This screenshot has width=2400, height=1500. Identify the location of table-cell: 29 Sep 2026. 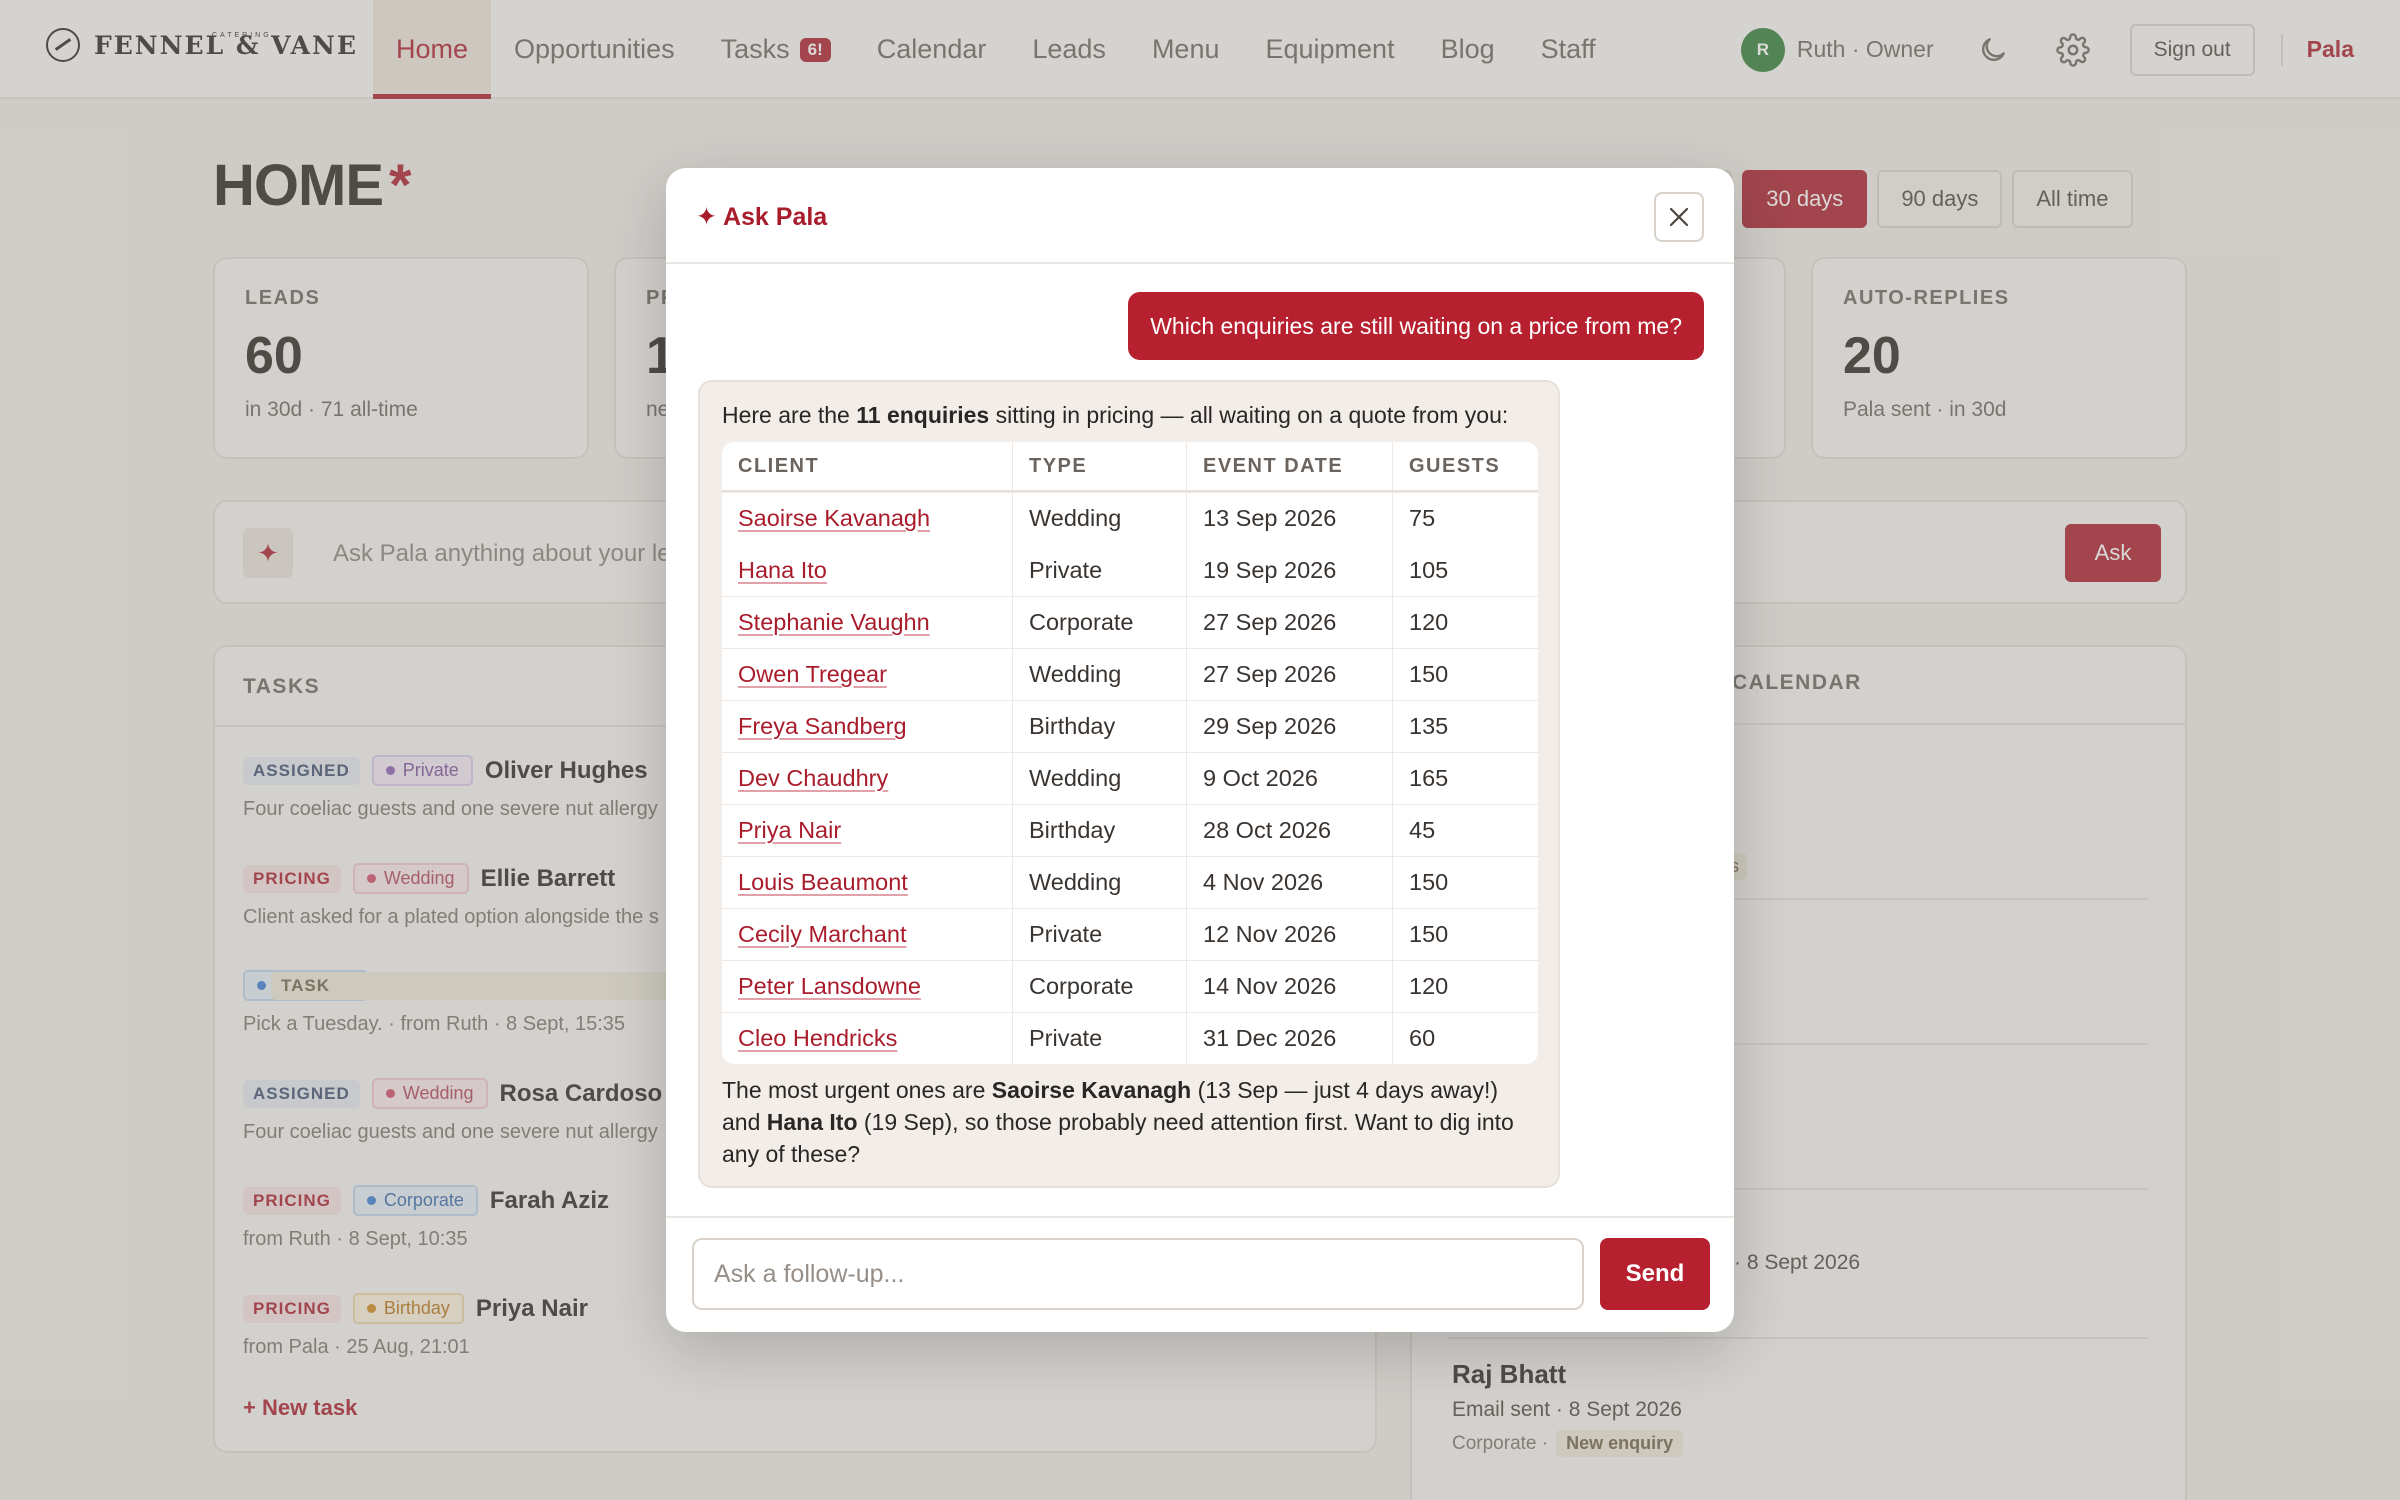
(1289, 726).